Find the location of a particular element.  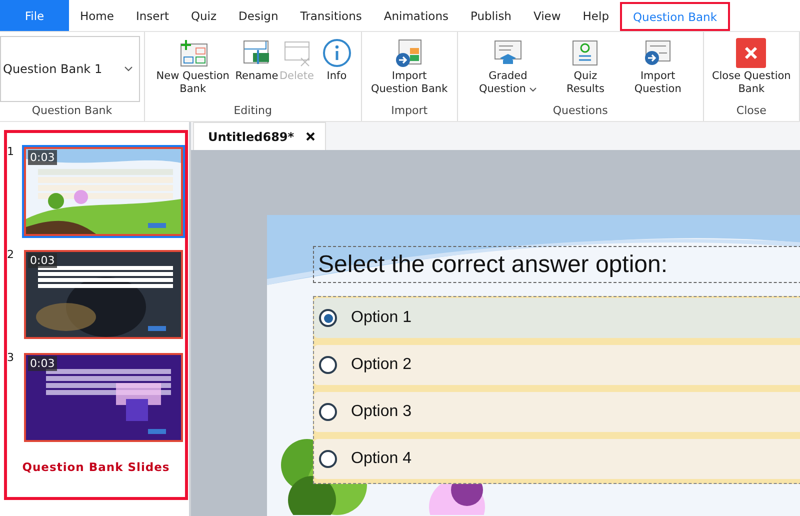

group-label: Editing is located at coordinates (253, 111).